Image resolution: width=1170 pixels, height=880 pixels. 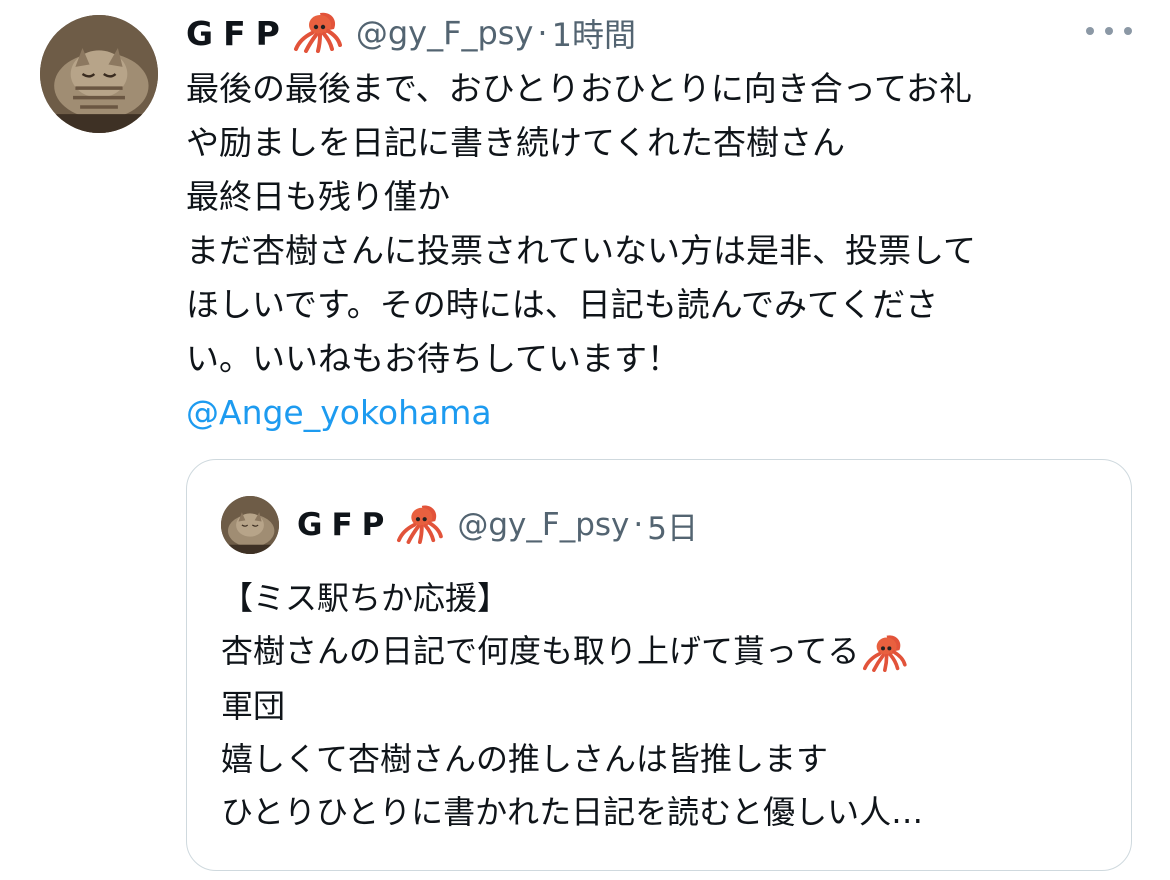 I want to click on tweet-header: GFP @gy_F_psy · 1時間, so click(x=411, y=33).